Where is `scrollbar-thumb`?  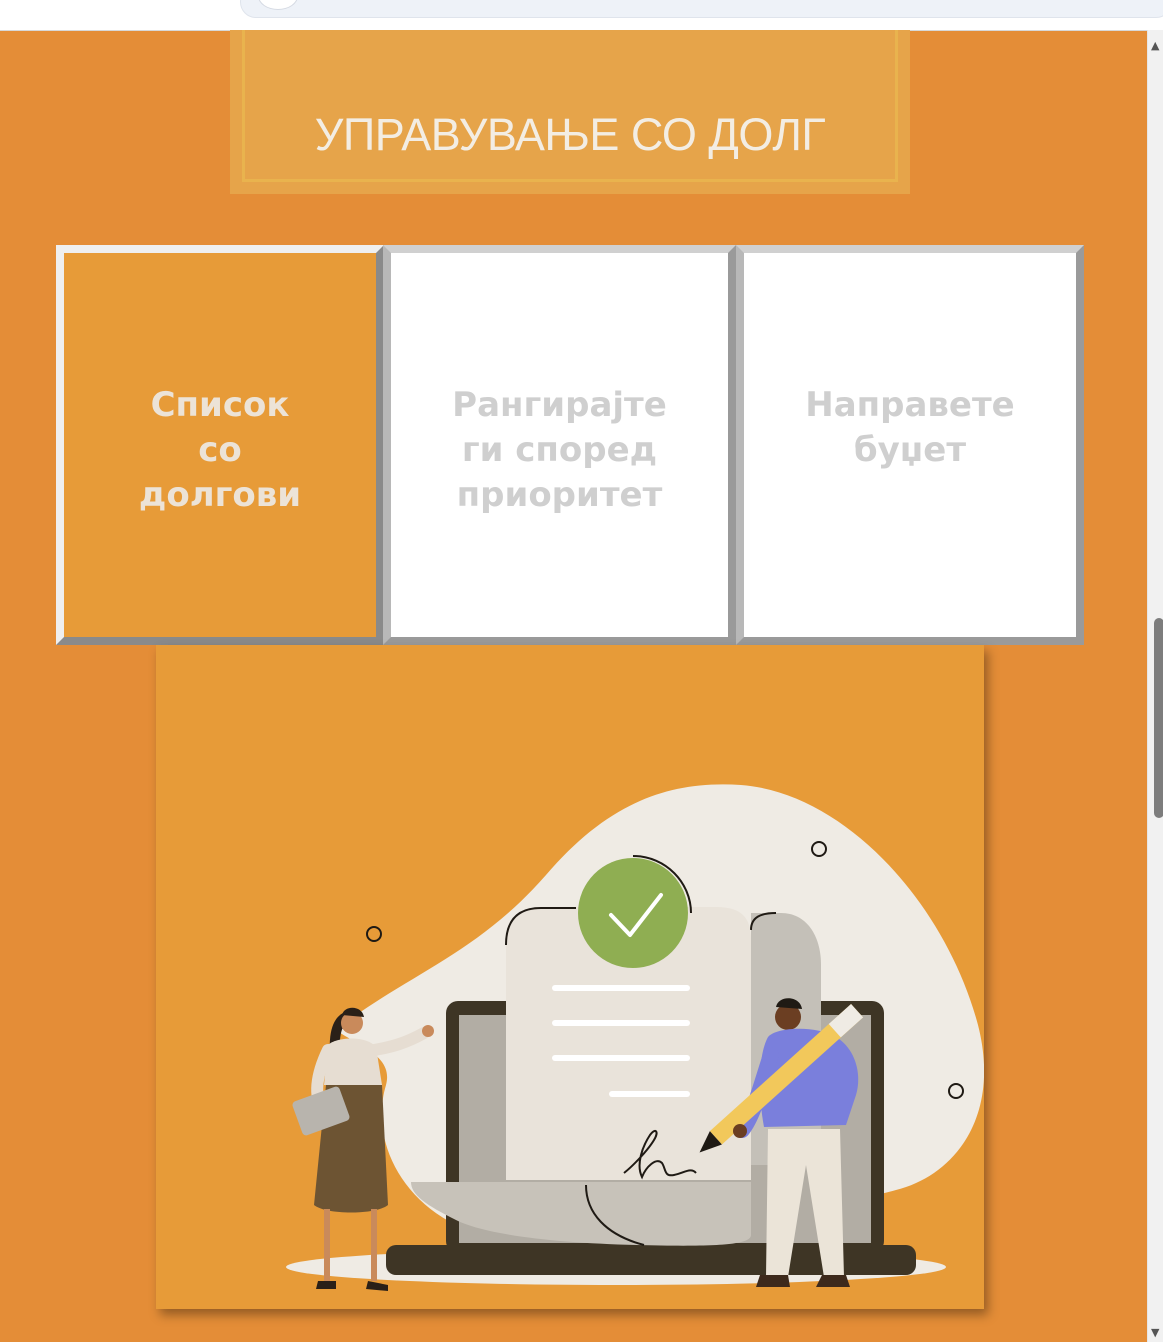
scrollbar-thumb is located at coordinates (1158, 718).